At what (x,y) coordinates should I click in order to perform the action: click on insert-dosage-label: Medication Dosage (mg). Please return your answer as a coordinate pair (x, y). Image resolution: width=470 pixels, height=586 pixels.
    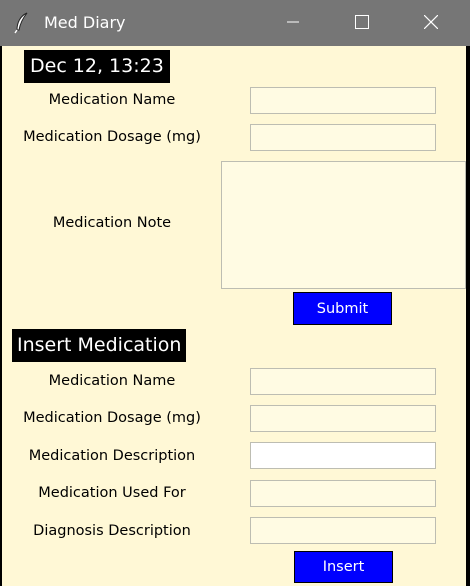
    Looking at the image, I should click on (112, 418).